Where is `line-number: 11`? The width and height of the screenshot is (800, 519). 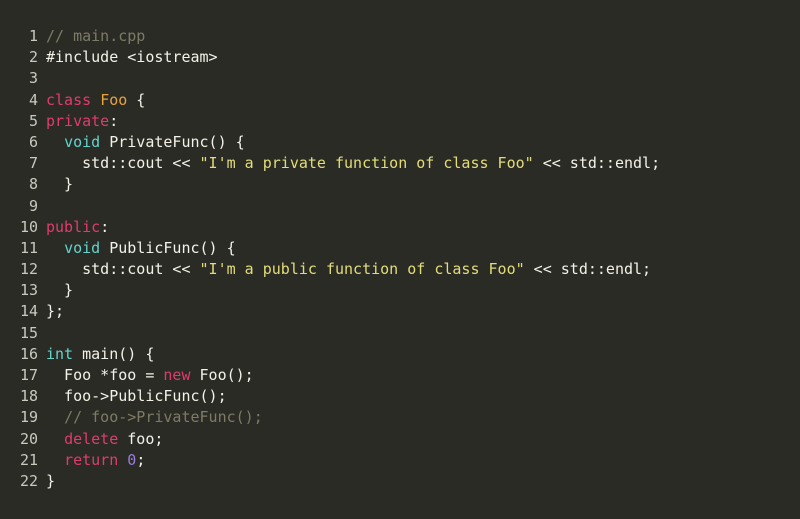 line-number: 11 is located at coordinates (28, 247).